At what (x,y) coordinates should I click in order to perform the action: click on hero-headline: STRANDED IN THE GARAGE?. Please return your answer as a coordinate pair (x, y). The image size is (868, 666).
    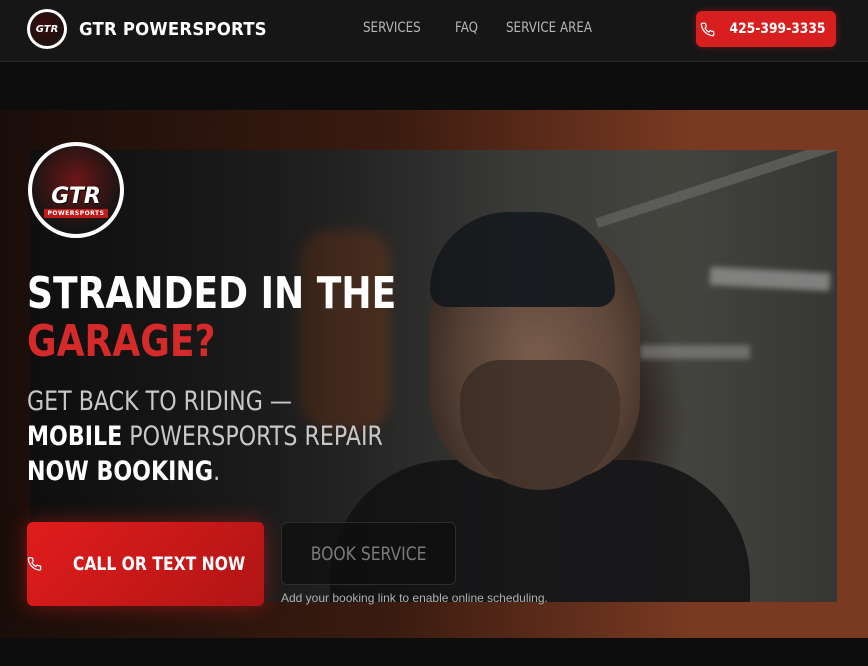
    Looking at the image, I should click on (211, 318).